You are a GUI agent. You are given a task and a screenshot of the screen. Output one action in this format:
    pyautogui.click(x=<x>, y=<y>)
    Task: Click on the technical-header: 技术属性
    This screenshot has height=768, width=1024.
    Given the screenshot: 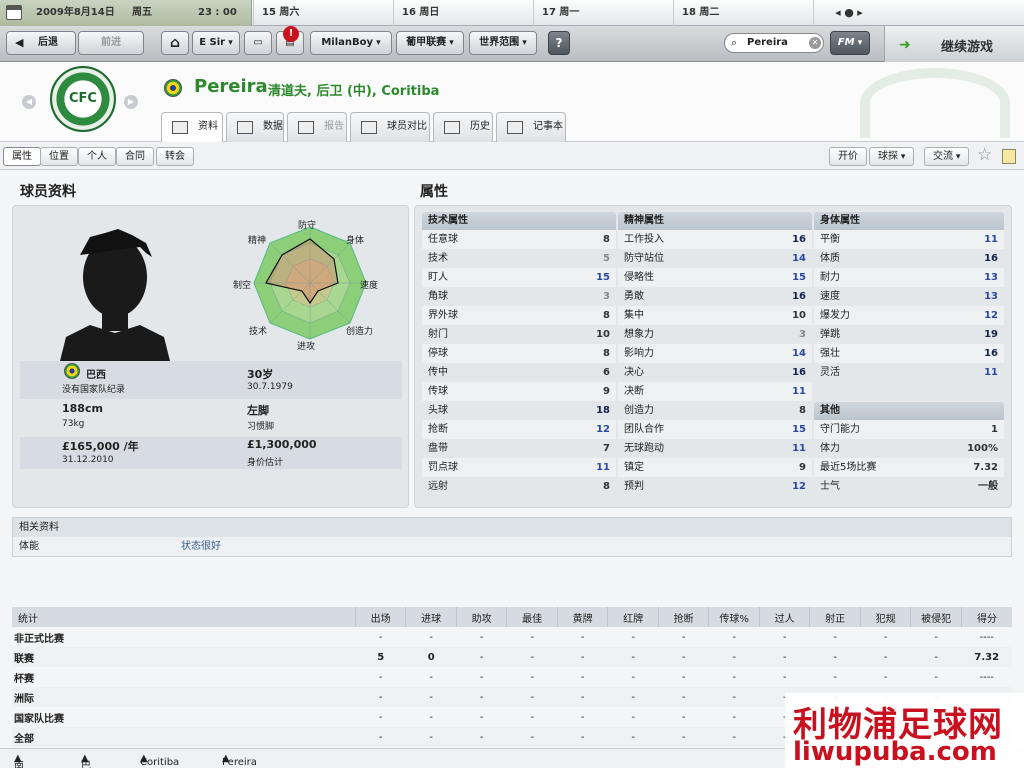 What is the action you would take?
    pyautogui.click(x=519, y=221)
    